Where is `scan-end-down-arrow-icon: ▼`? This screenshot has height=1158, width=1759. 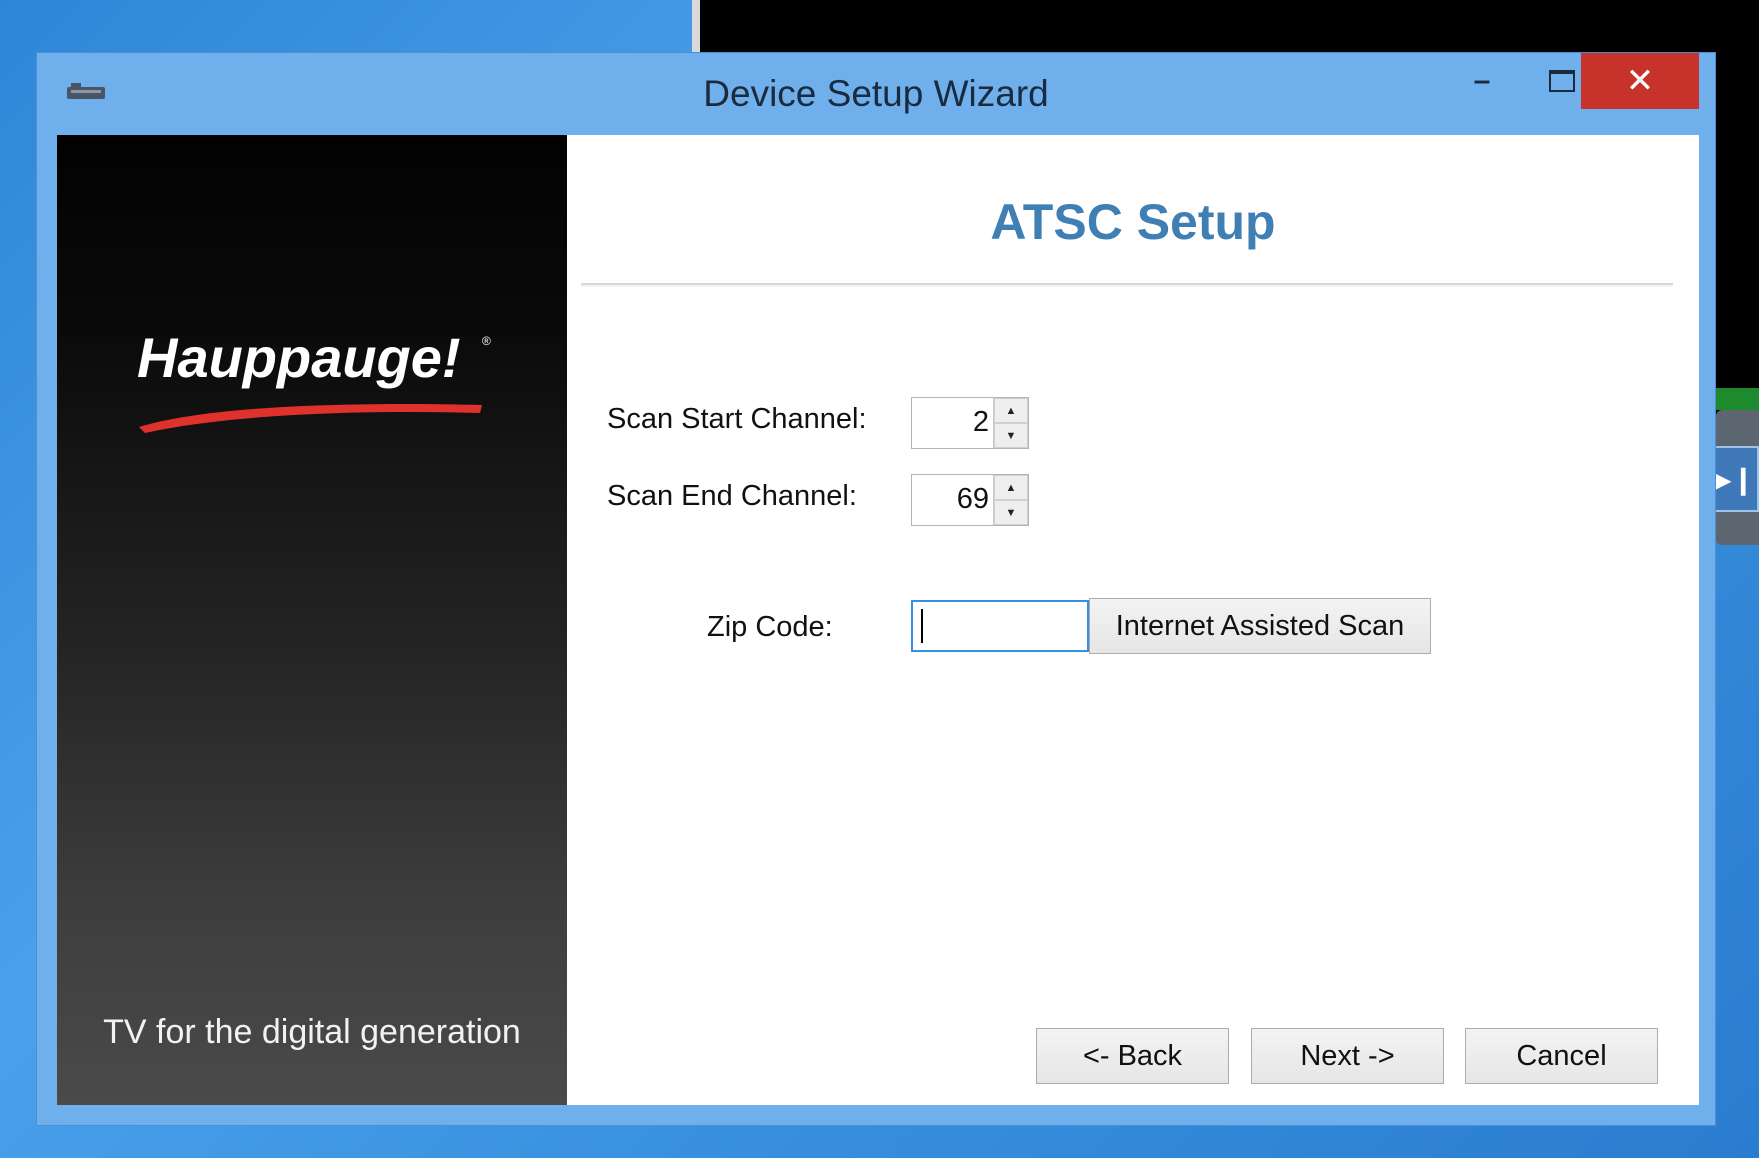 scan-end-down-arrow-icon: ▼ is located at coordinates (1011, 512).